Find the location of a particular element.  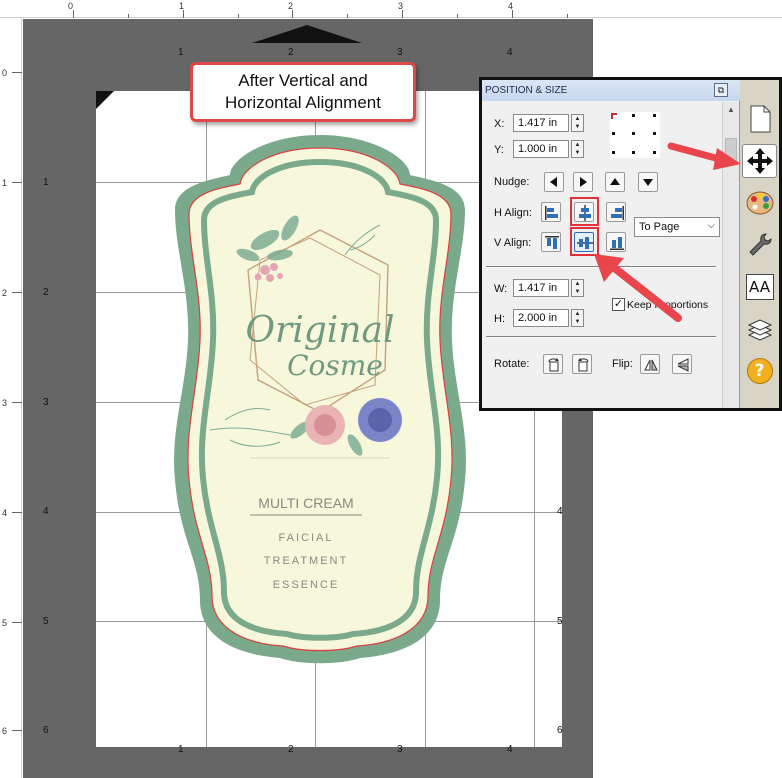

align-target-select: To Page ⌵ is located at coordinates (677, 227).